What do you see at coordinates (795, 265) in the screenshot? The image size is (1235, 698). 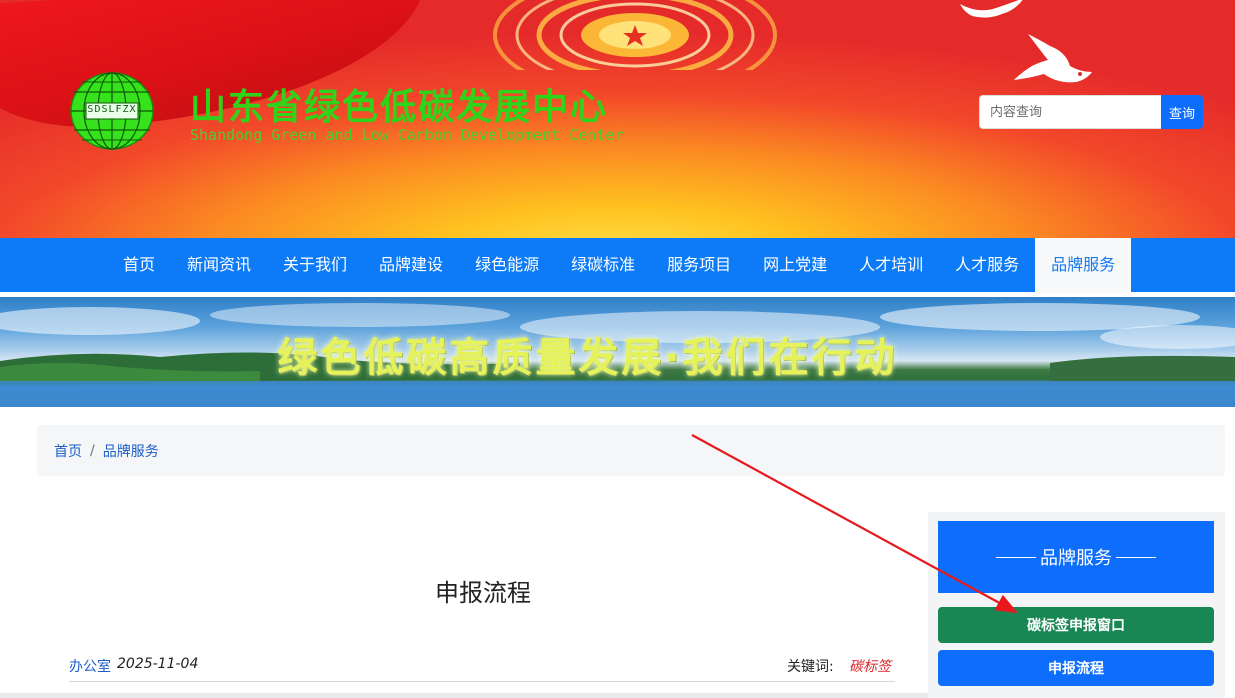 I see `nav-item-party-building: 网上党建` at bounding box center [795, 265].